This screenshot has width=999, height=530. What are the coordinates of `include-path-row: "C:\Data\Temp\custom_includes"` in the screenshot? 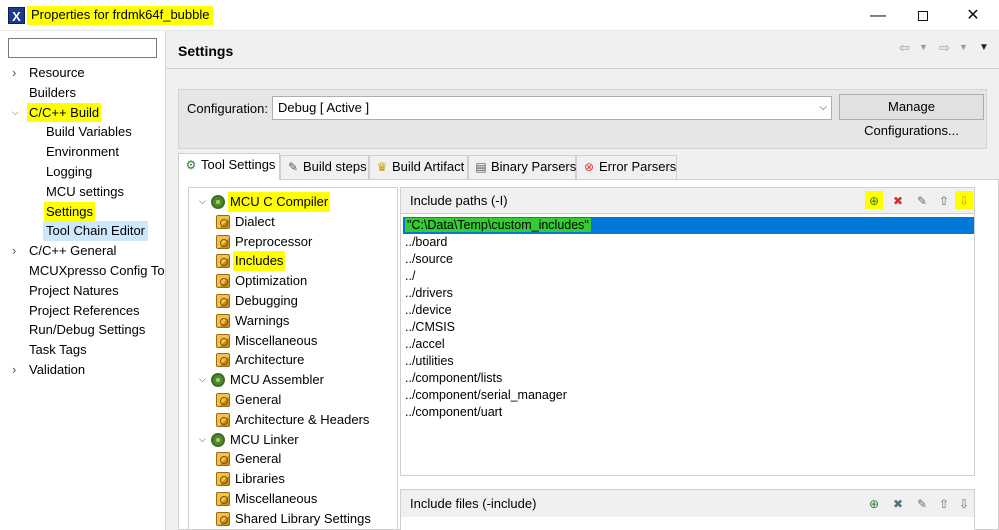 It's located at (688, 225).